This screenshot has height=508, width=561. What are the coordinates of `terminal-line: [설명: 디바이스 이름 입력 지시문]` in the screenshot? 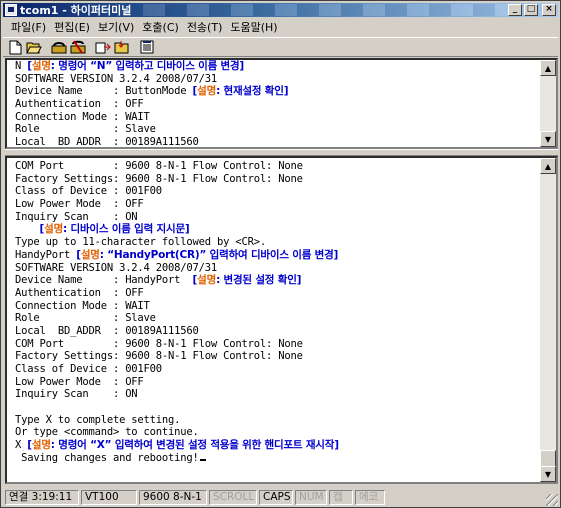 It's located at (114, 229).